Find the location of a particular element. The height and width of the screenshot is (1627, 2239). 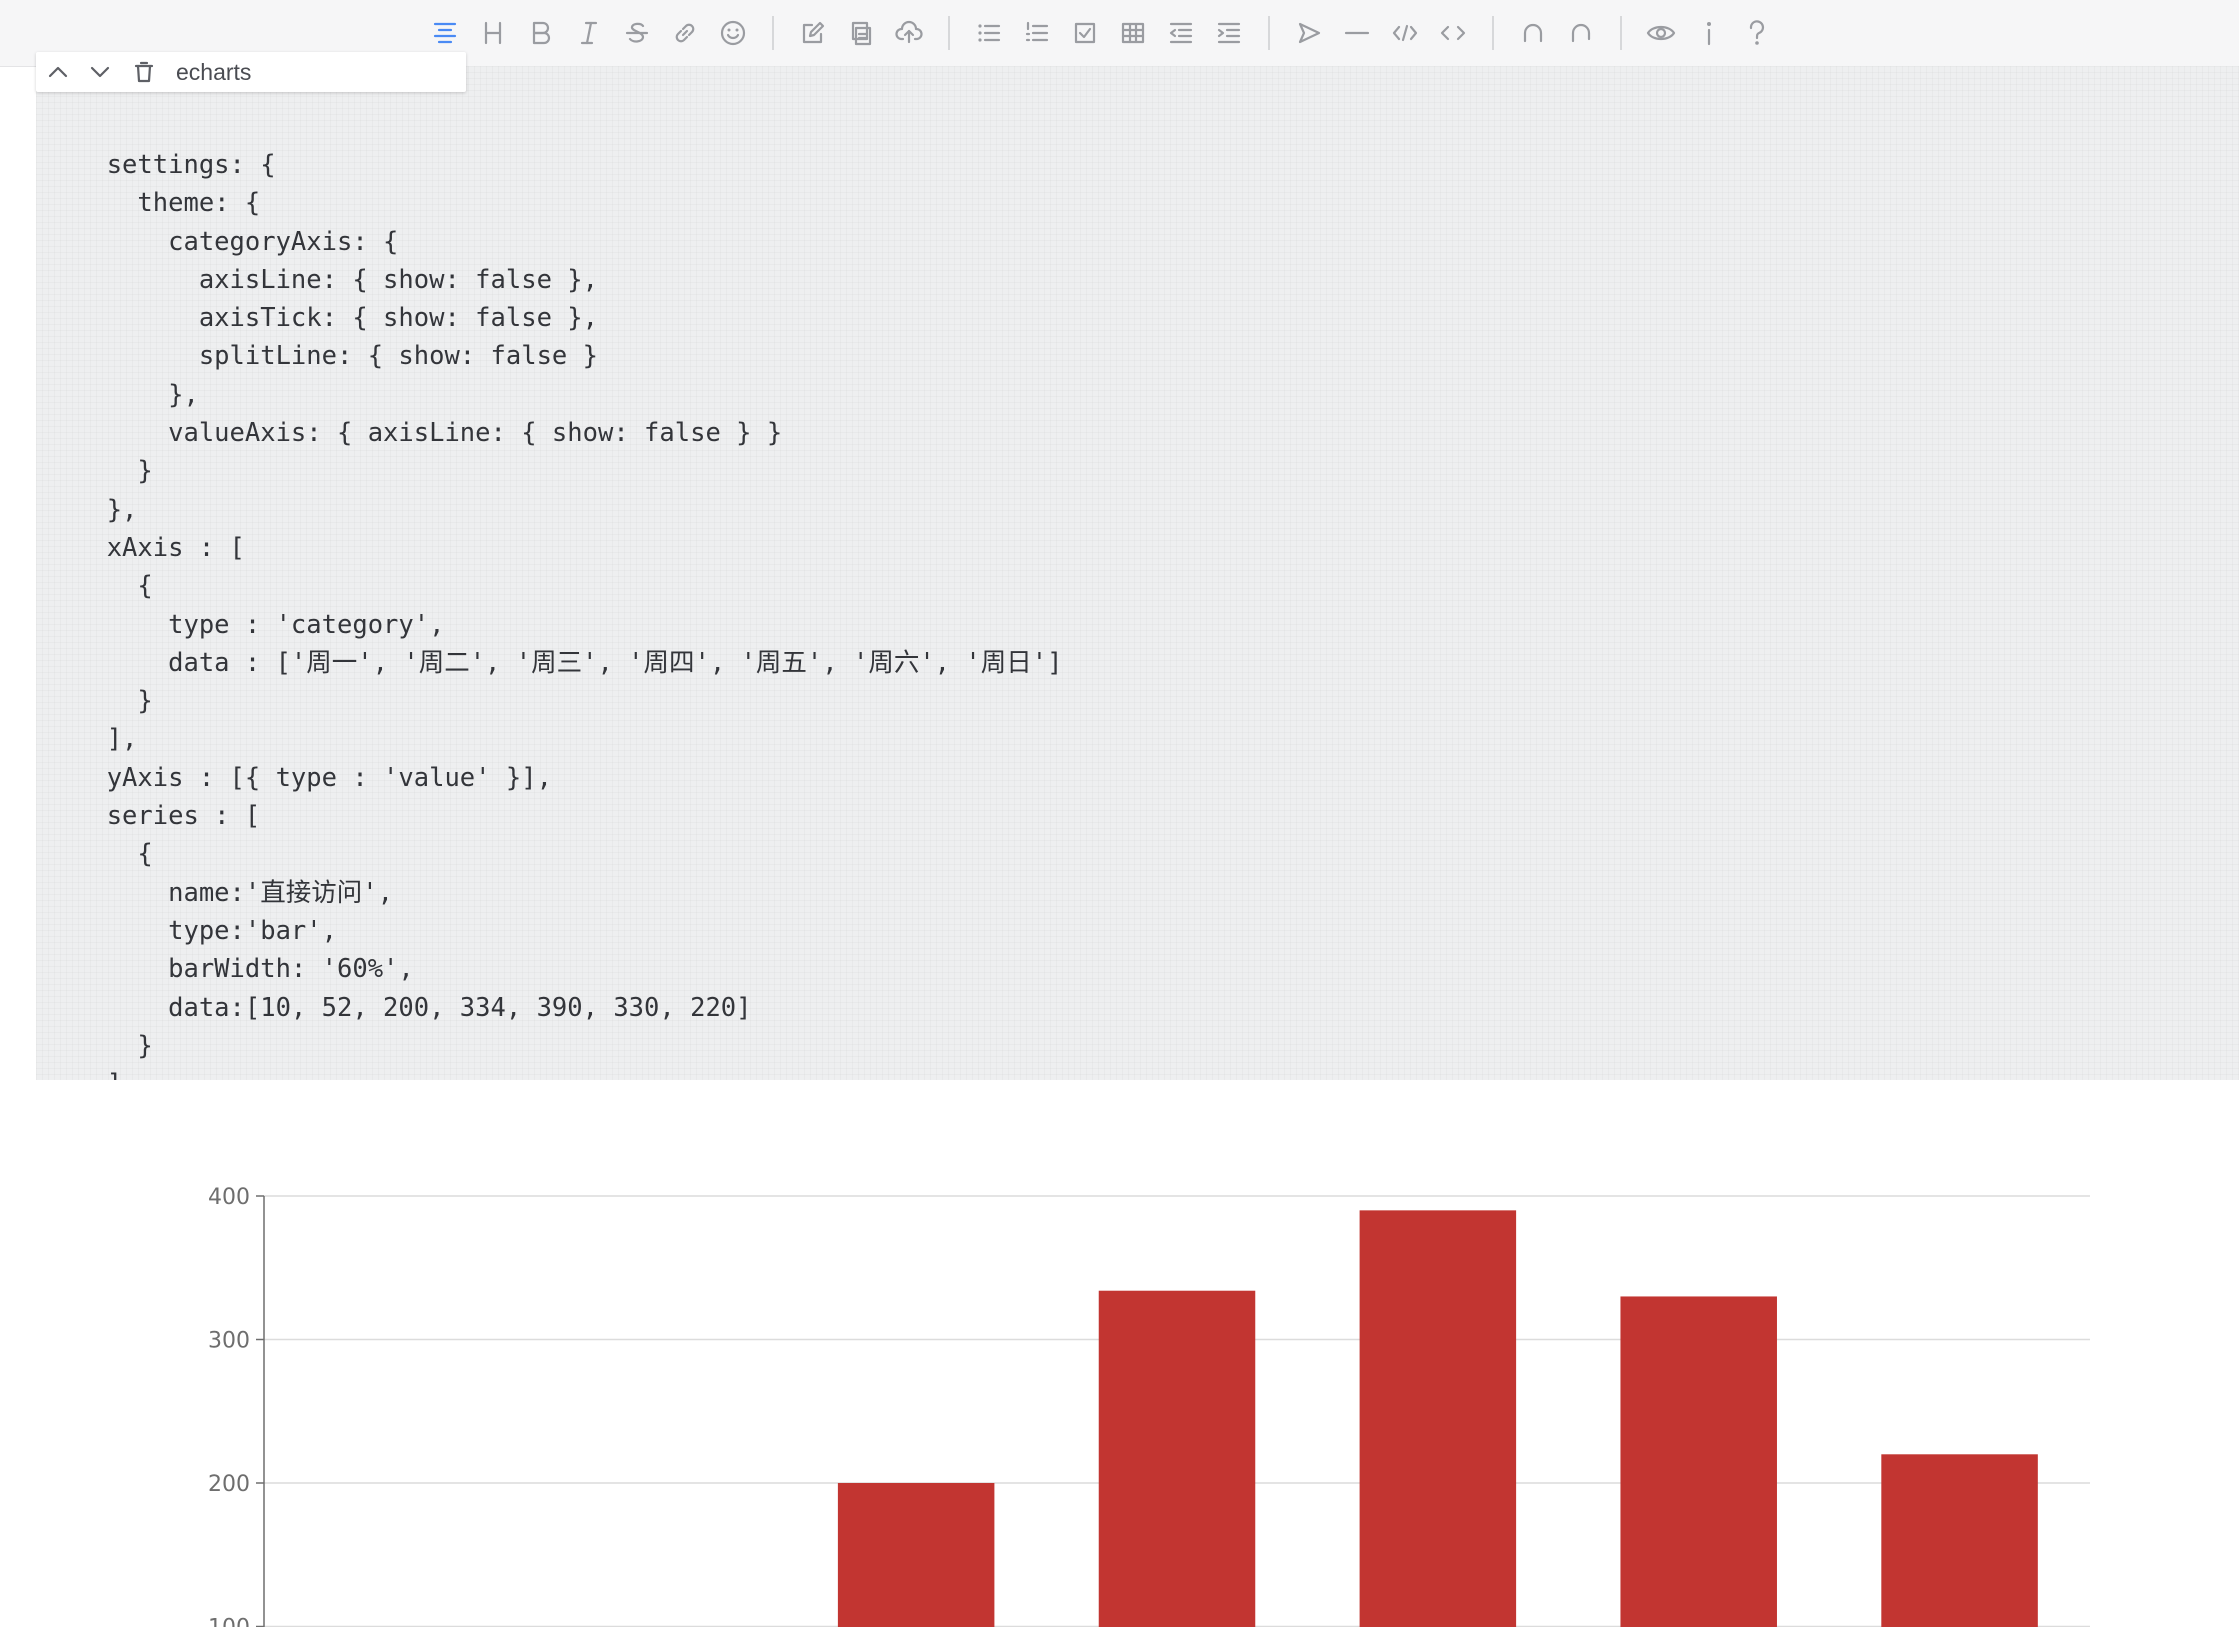

redo-icon is located at coordinates (1581, 33).